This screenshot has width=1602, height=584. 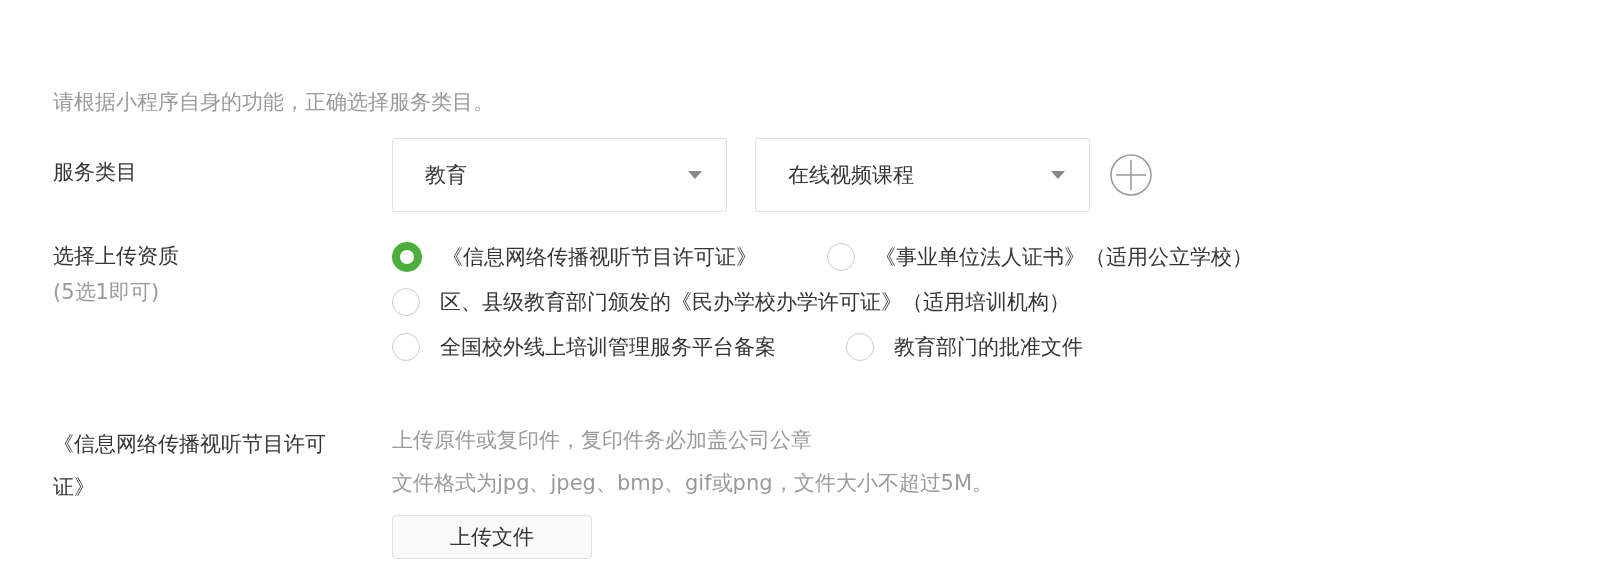 What do you see at coordinates (190, 466) in the screenshot?
I see `field-label: 《信息网络传播视听节目许可证》` at bounding box center [190, 466].